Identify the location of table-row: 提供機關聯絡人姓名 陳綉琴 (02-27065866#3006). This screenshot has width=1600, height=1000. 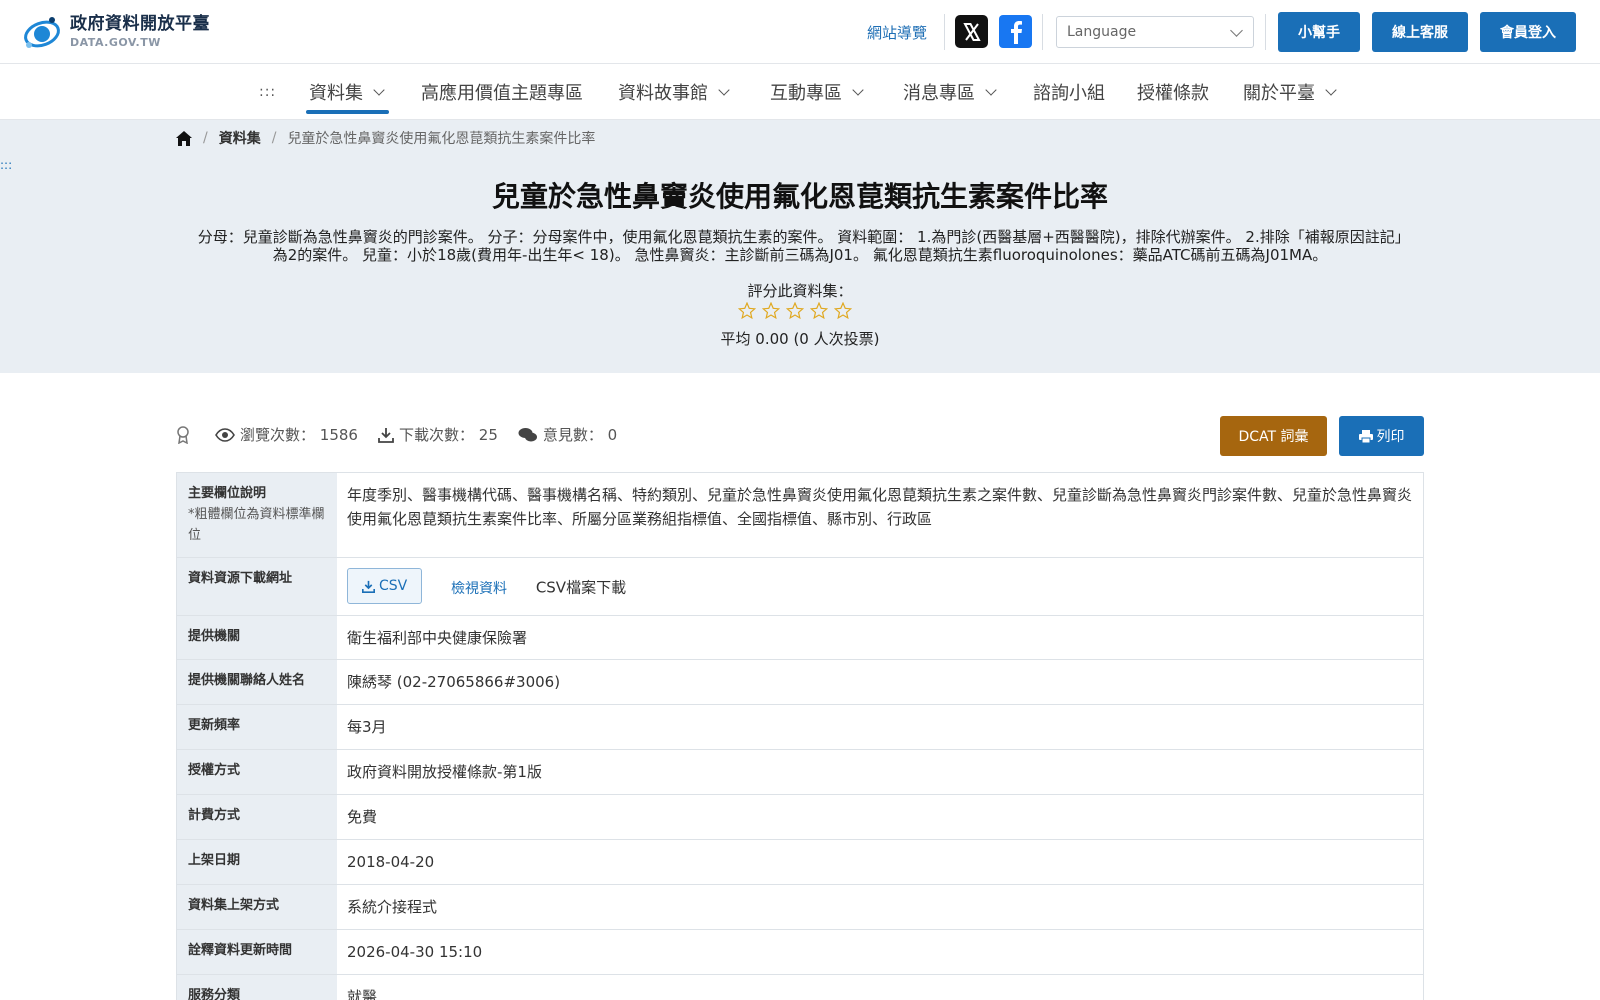
(800, 682).